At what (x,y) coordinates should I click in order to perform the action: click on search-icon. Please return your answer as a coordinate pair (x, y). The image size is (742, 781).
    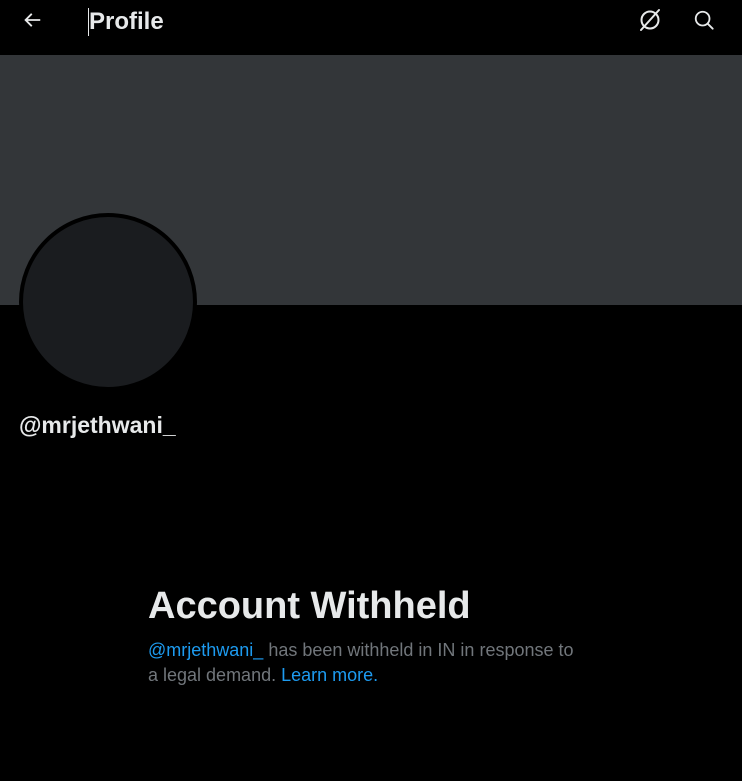
    Looking at the image, I should click on (704, 22).